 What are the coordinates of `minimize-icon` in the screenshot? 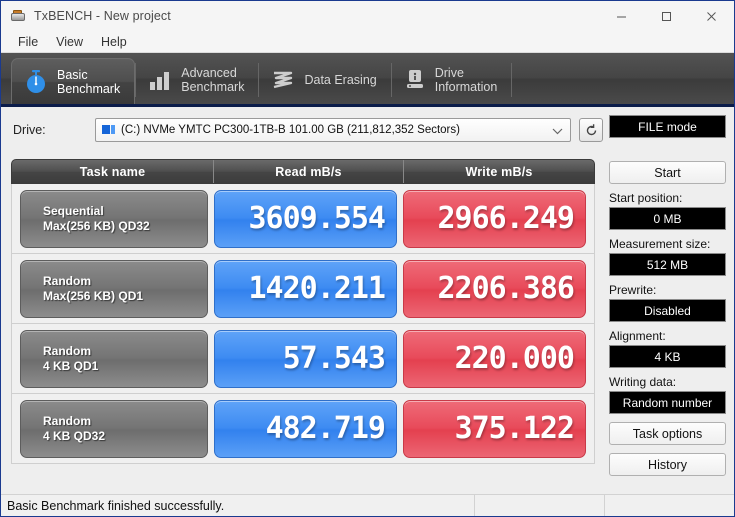 It's located at (621, 16).